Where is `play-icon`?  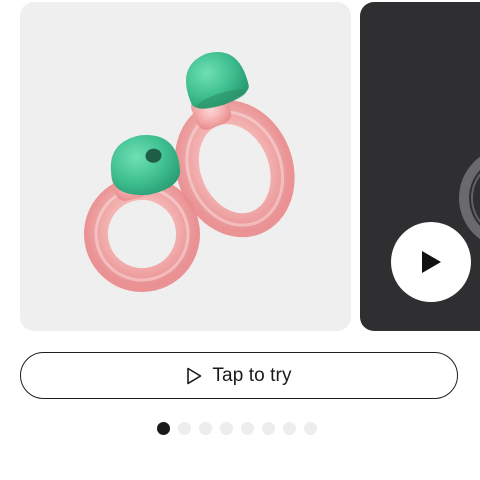 play-icon is located at coordinates (431, 262).